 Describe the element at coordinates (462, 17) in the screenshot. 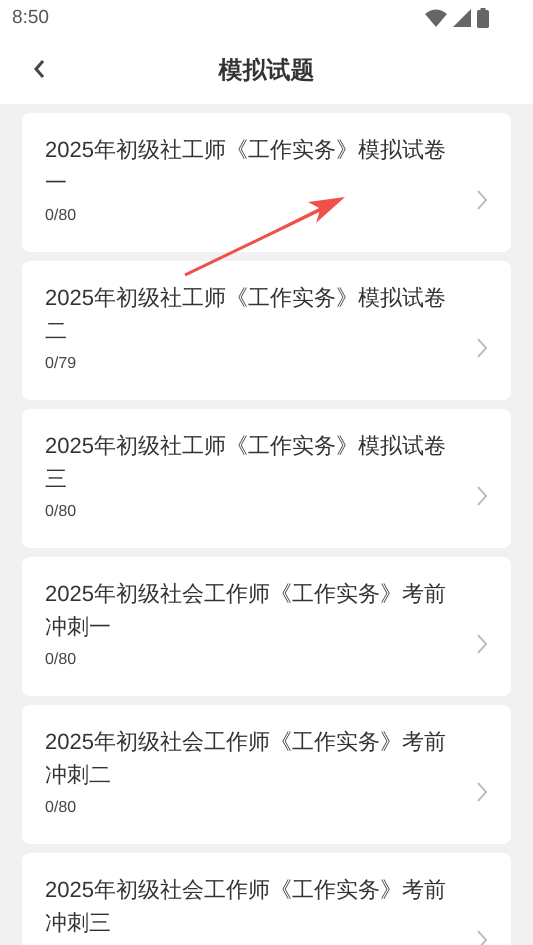

I see `signal-icon` at that location.